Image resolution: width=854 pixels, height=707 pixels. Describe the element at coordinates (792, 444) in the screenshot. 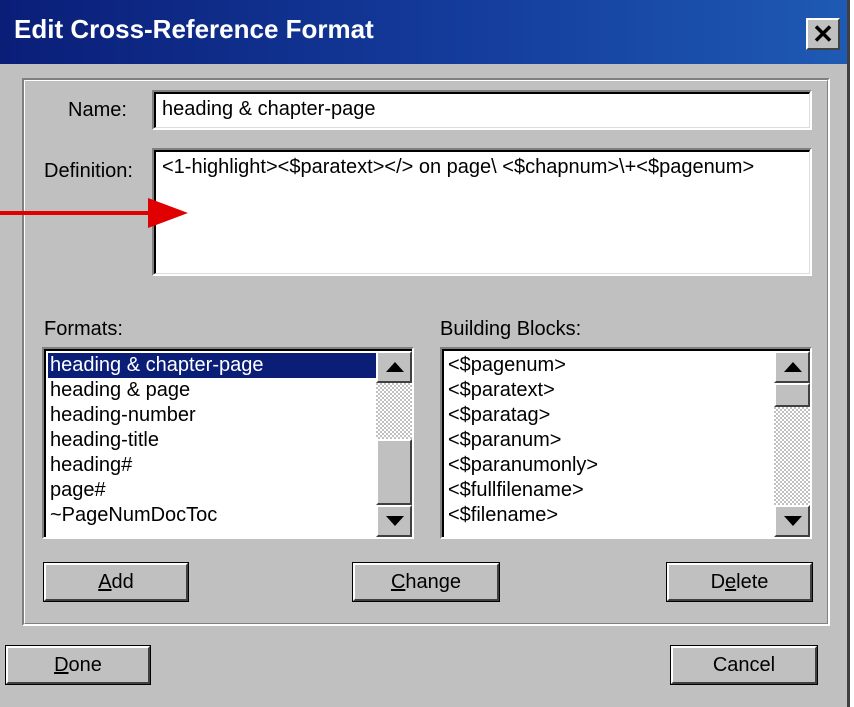

I see `building-blocks-scrollbar` at that location.